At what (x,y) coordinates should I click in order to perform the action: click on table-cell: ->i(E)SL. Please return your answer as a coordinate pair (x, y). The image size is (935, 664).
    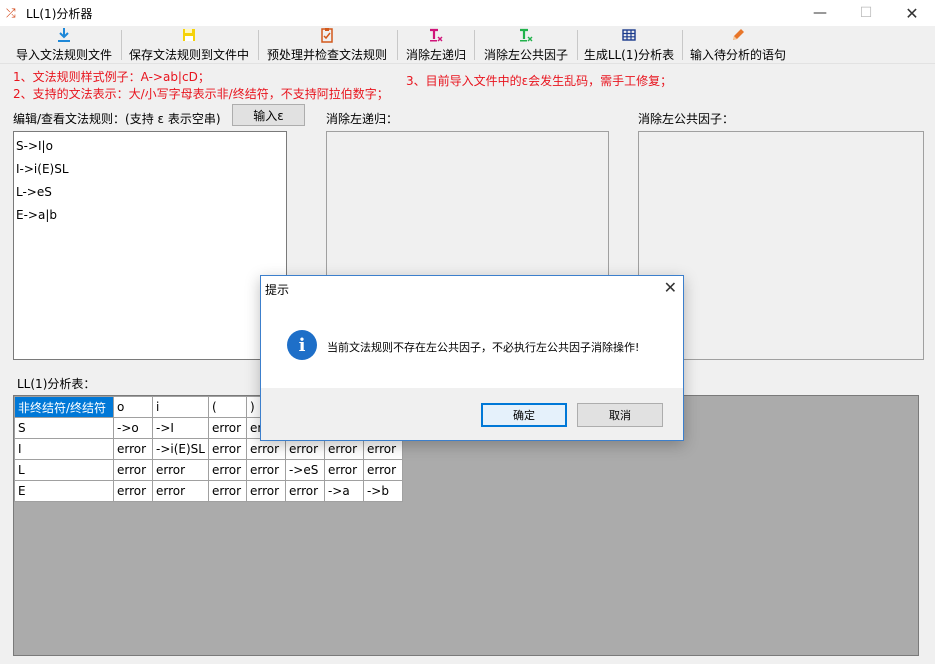
    Looking at the image, I should click on (180, 449).